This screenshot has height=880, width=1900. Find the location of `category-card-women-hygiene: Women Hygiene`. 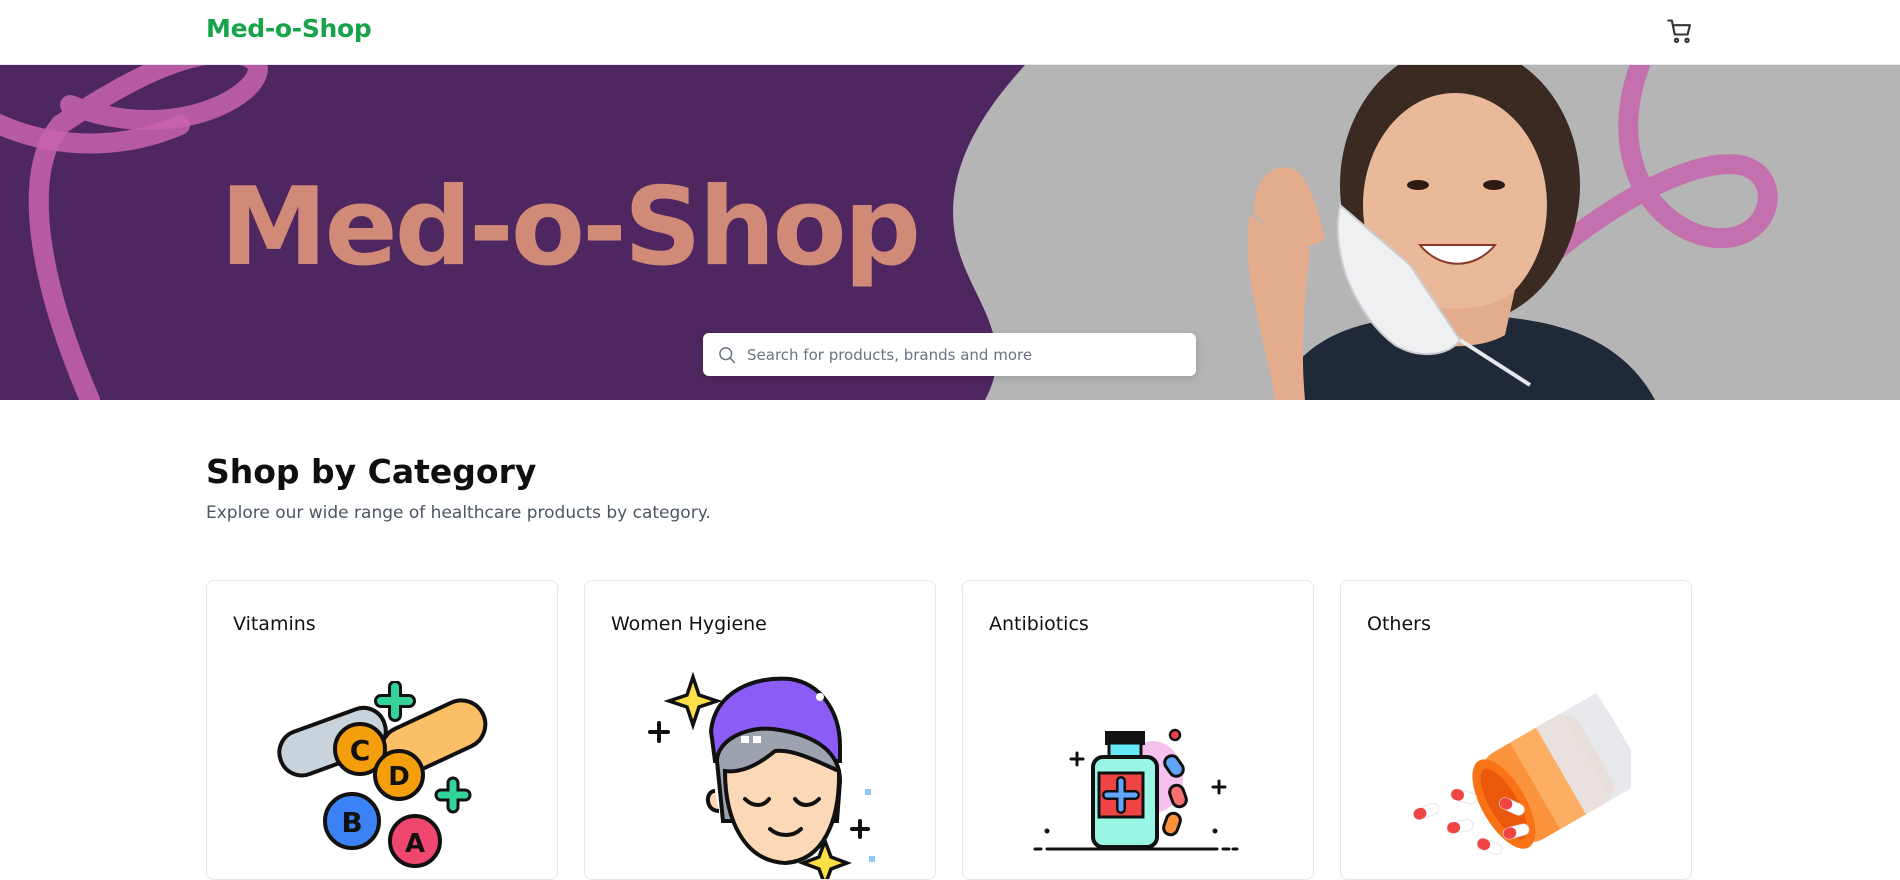

category-card-women-hygiene: Women Hygiene is located at coordinates (760, 730).